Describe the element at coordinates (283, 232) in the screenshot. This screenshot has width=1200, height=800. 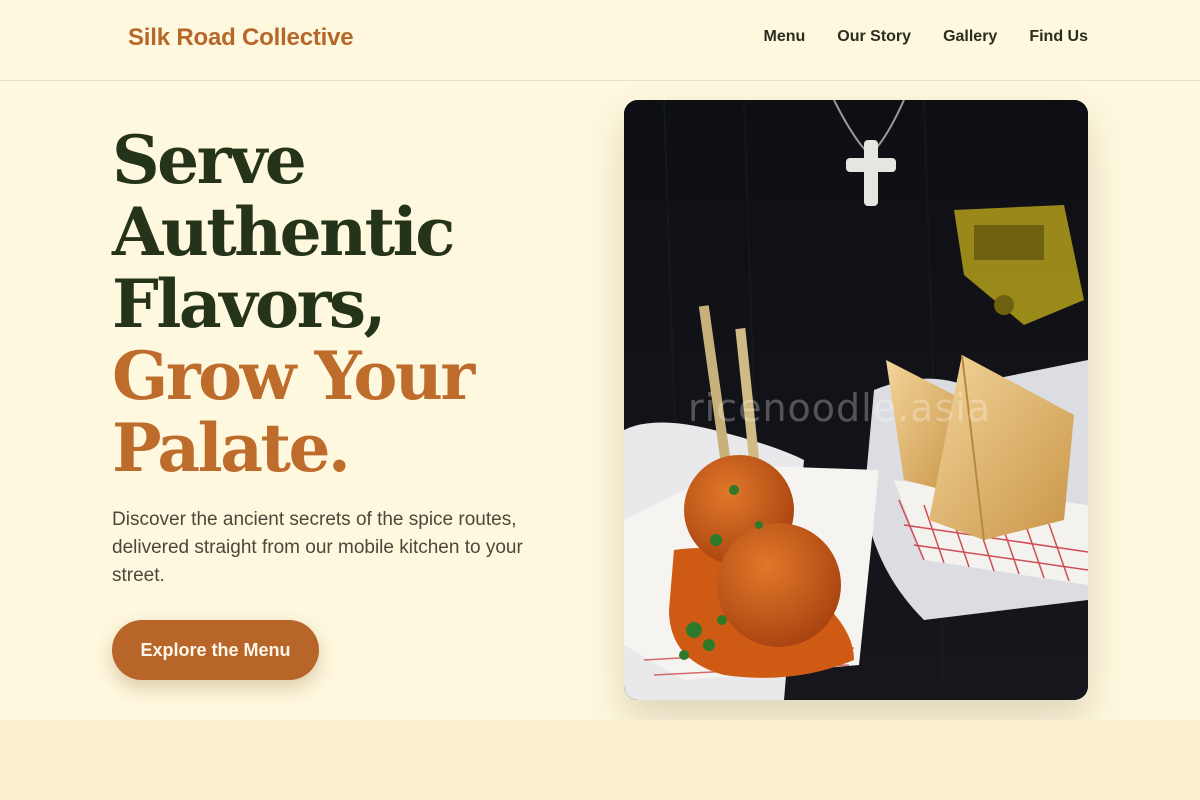
I see `hero-title-line: Authentic` at that location.